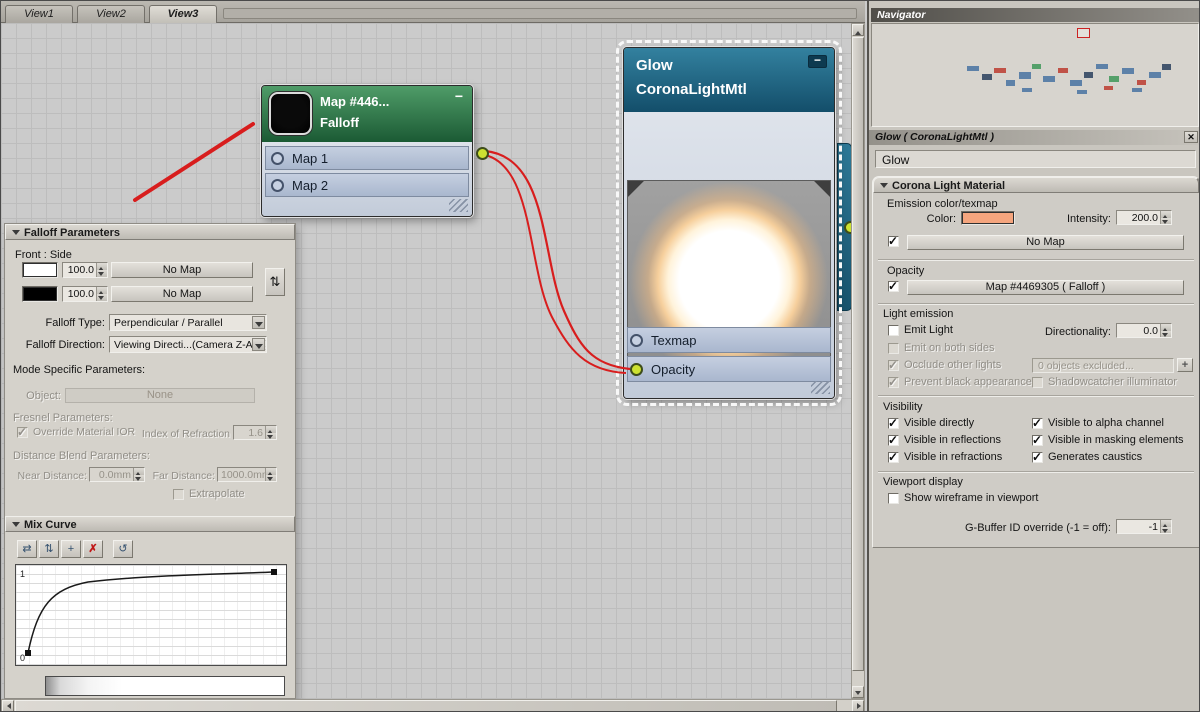  What do you see at coordinates (188, 322) in the screenshot?
I see `falloff-type-dropdown: Perpendicular / Parallel` at bounding box center [188, 322].